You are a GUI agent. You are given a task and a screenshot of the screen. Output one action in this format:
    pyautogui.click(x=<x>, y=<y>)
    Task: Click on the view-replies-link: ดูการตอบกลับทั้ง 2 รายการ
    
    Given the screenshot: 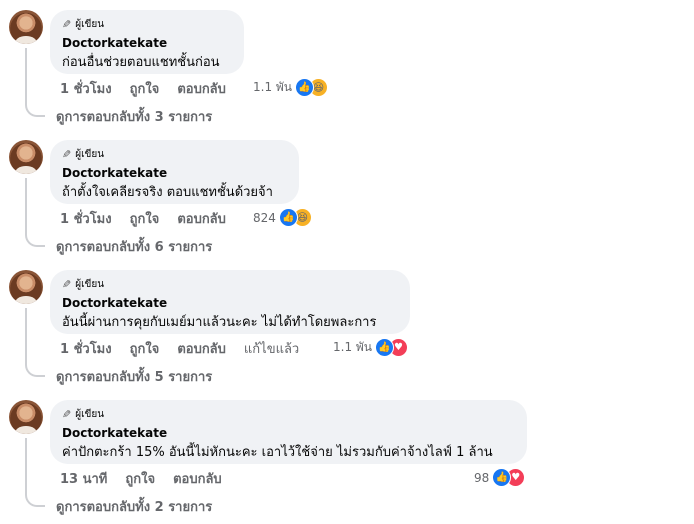 What is the action you would take?
    pyautogui.click(x=134, y=506)
    